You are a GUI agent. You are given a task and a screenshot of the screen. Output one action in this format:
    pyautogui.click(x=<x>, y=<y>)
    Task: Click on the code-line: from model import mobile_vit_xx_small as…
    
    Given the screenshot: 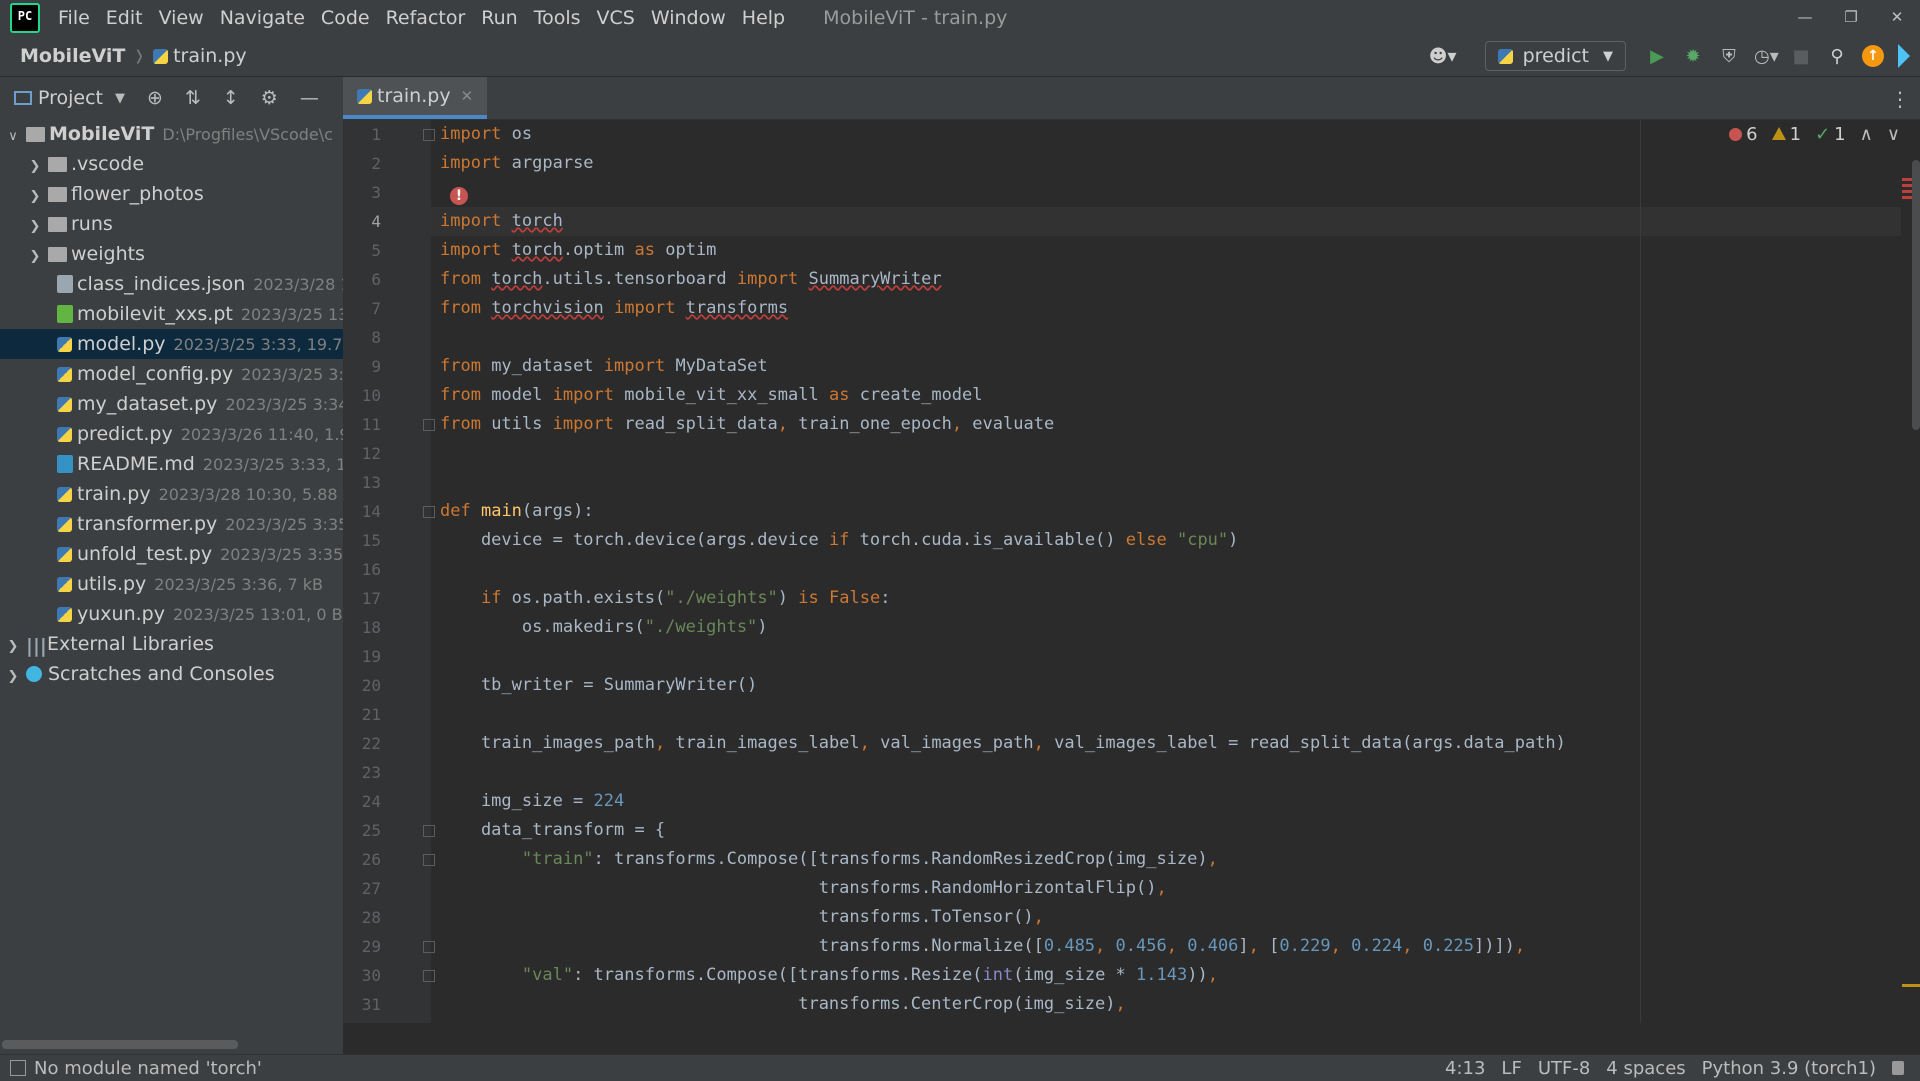 What is the action you would take?
    pyautogui.click(x=711, y=395)
    